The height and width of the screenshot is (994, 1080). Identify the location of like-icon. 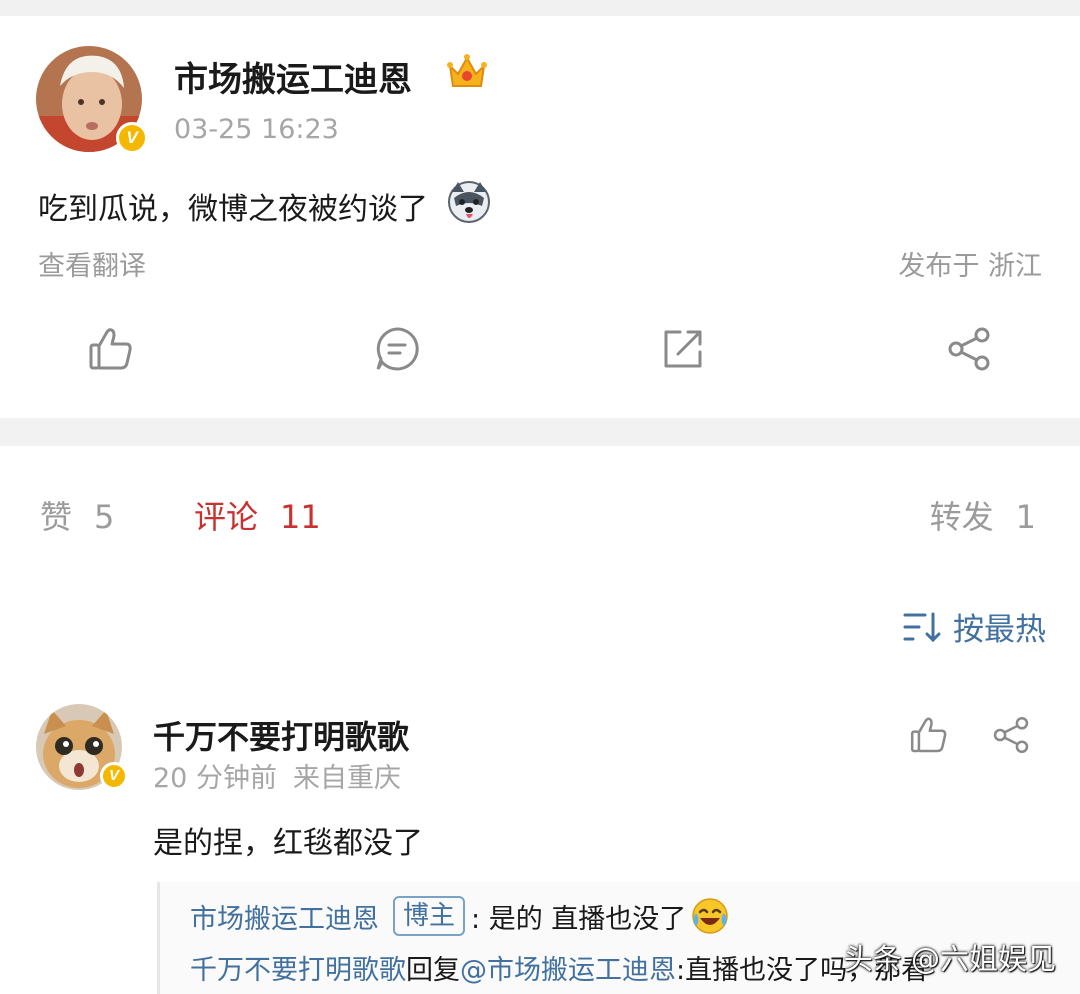
(111, 349).